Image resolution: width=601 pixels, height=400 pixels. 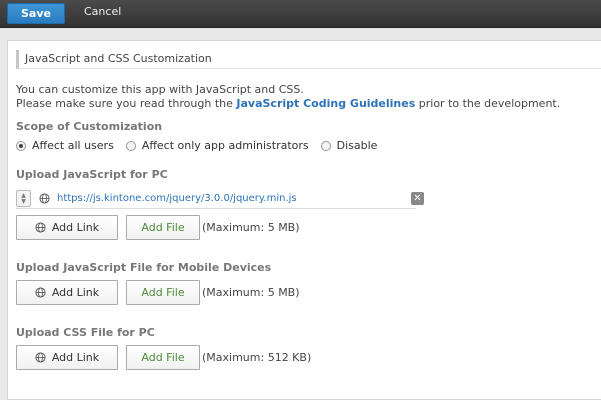 What do you see at coordinates (417, 198) in the screenshot?
I see `remove-icon: ✕` at bounding box center [417, 198].